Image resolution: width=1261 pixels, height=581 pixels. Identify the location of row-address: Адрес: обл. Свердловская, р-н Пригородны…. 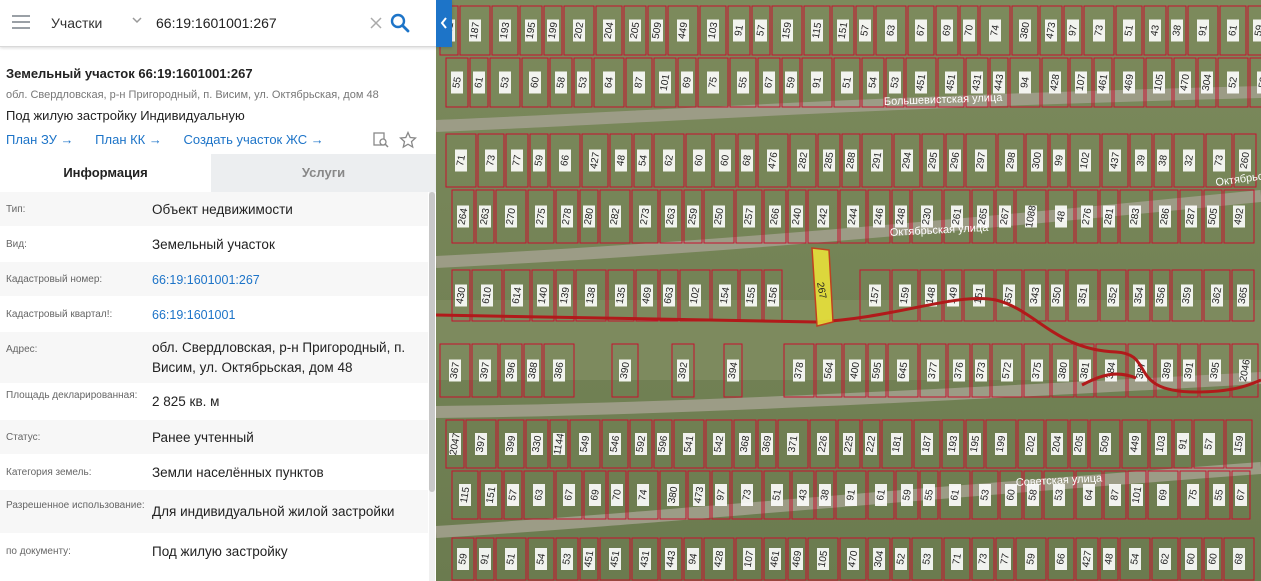
(214, 358).